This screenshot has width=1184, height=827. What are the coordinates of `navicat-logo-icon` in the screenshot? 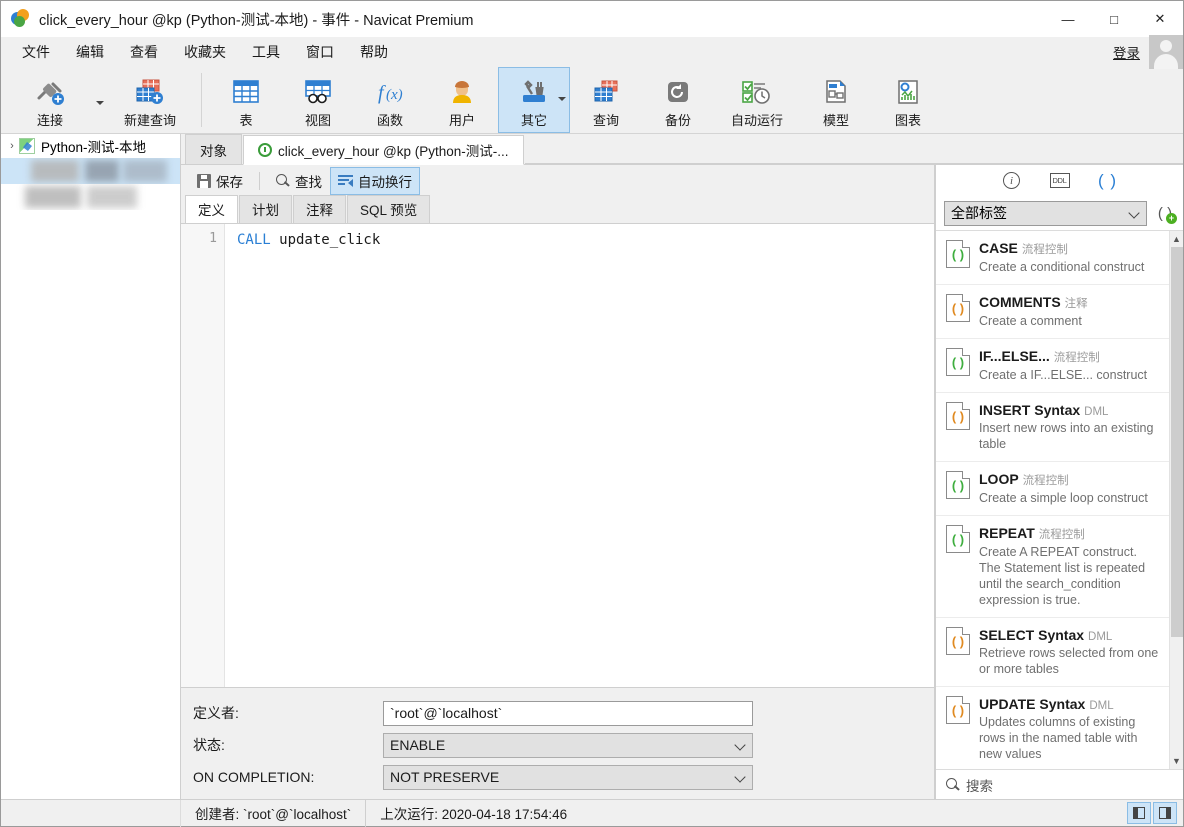 It's located at (21, 19).